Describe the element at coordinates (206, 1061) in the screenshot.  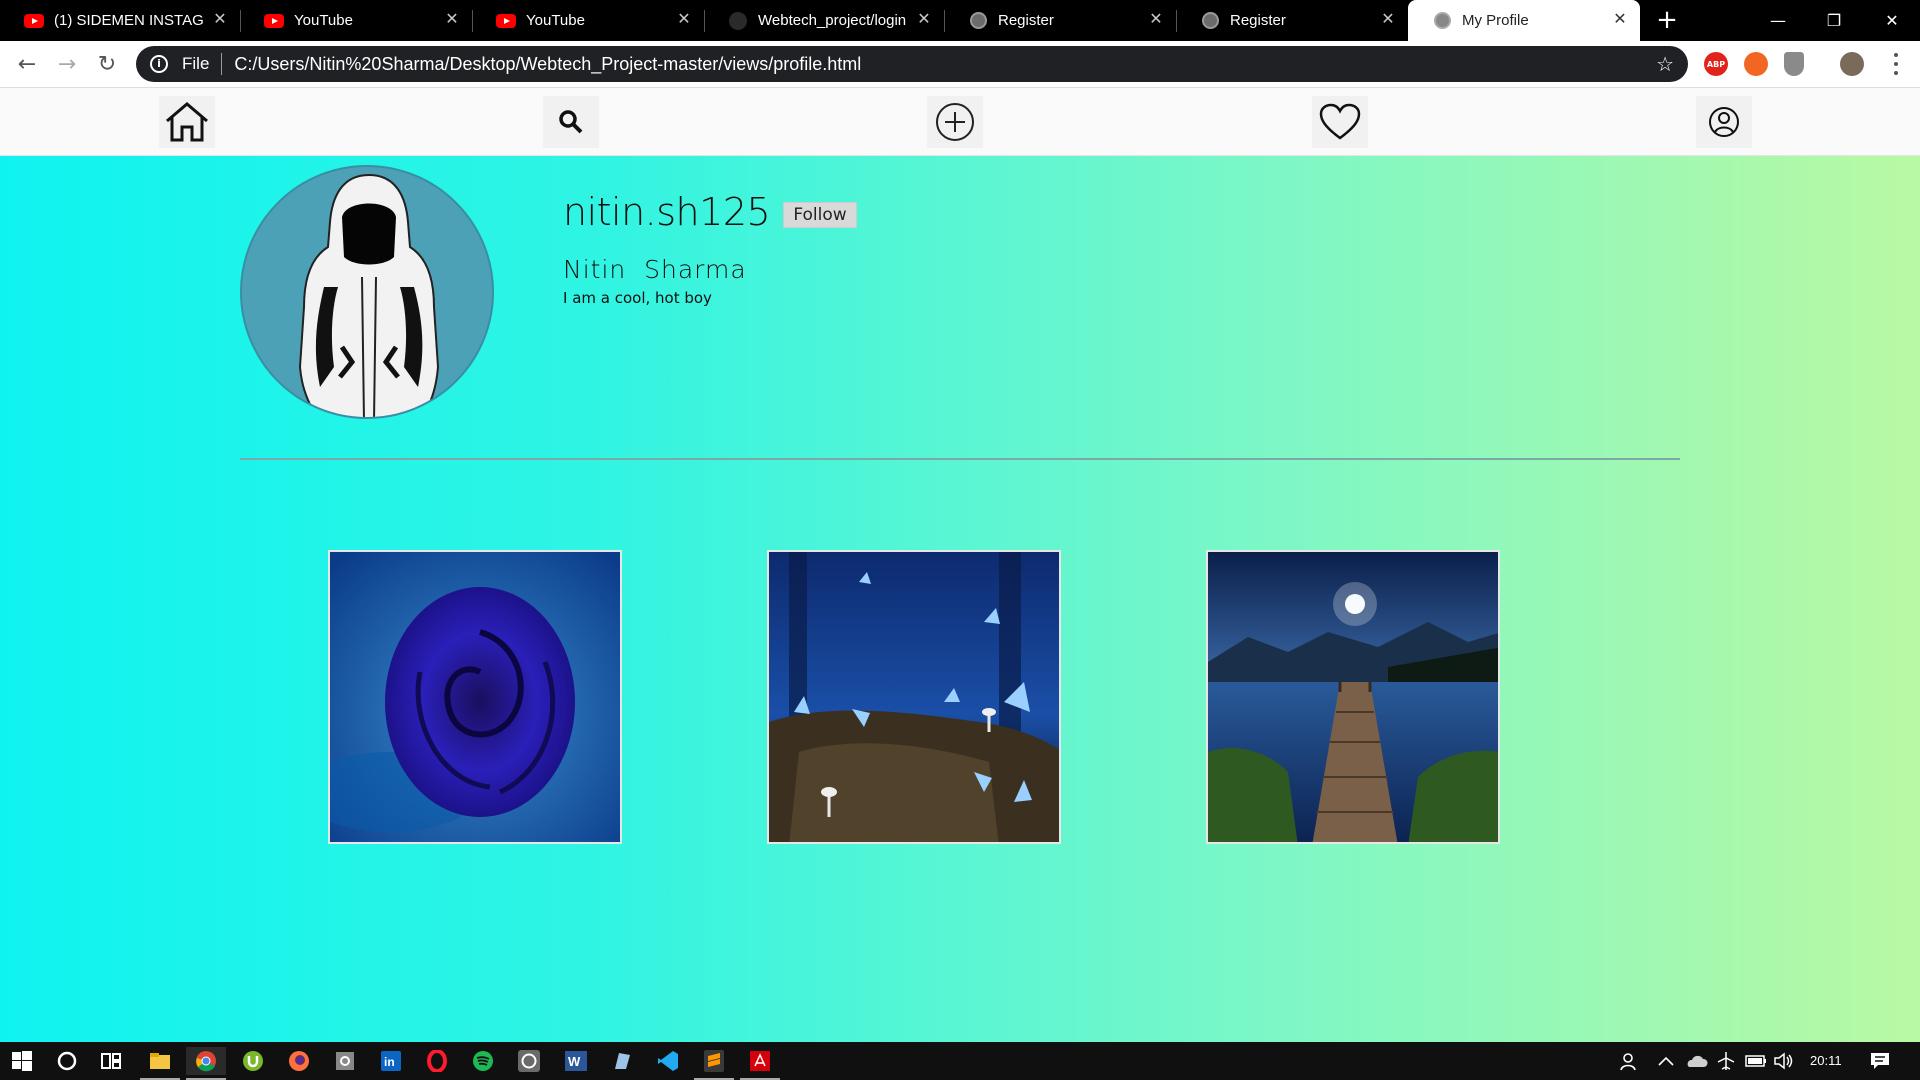
I see `chrome-icon` at that location.